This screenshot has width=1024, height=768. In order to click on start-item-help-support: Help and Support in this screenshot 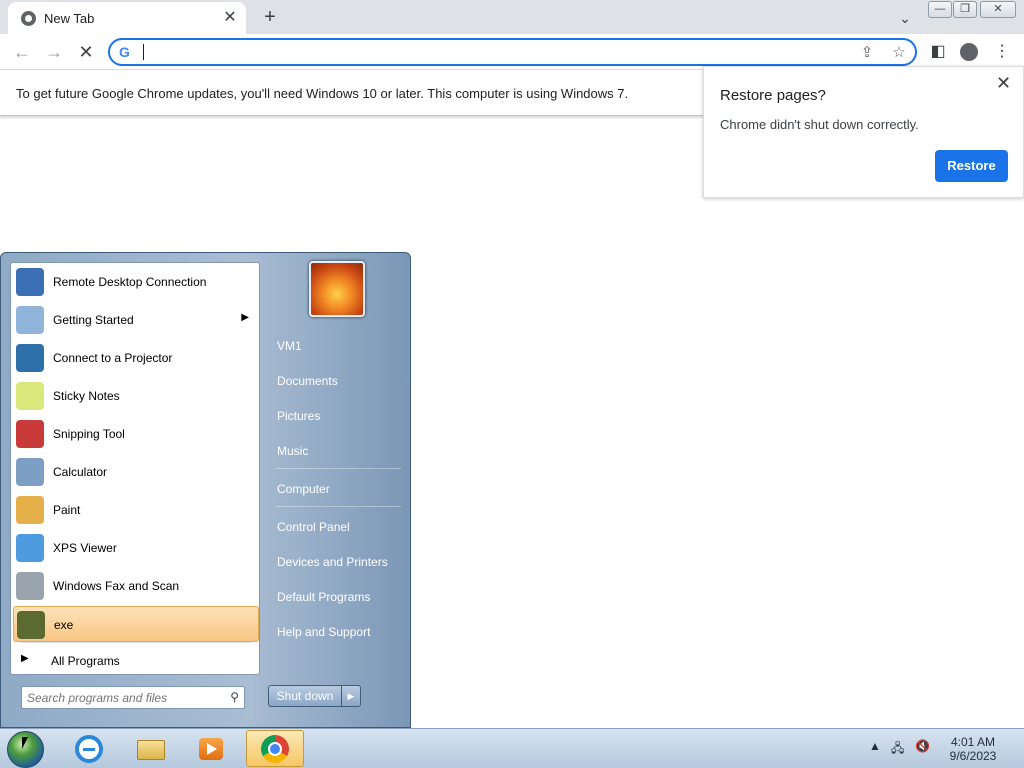, I will do `click(335, 630)`.